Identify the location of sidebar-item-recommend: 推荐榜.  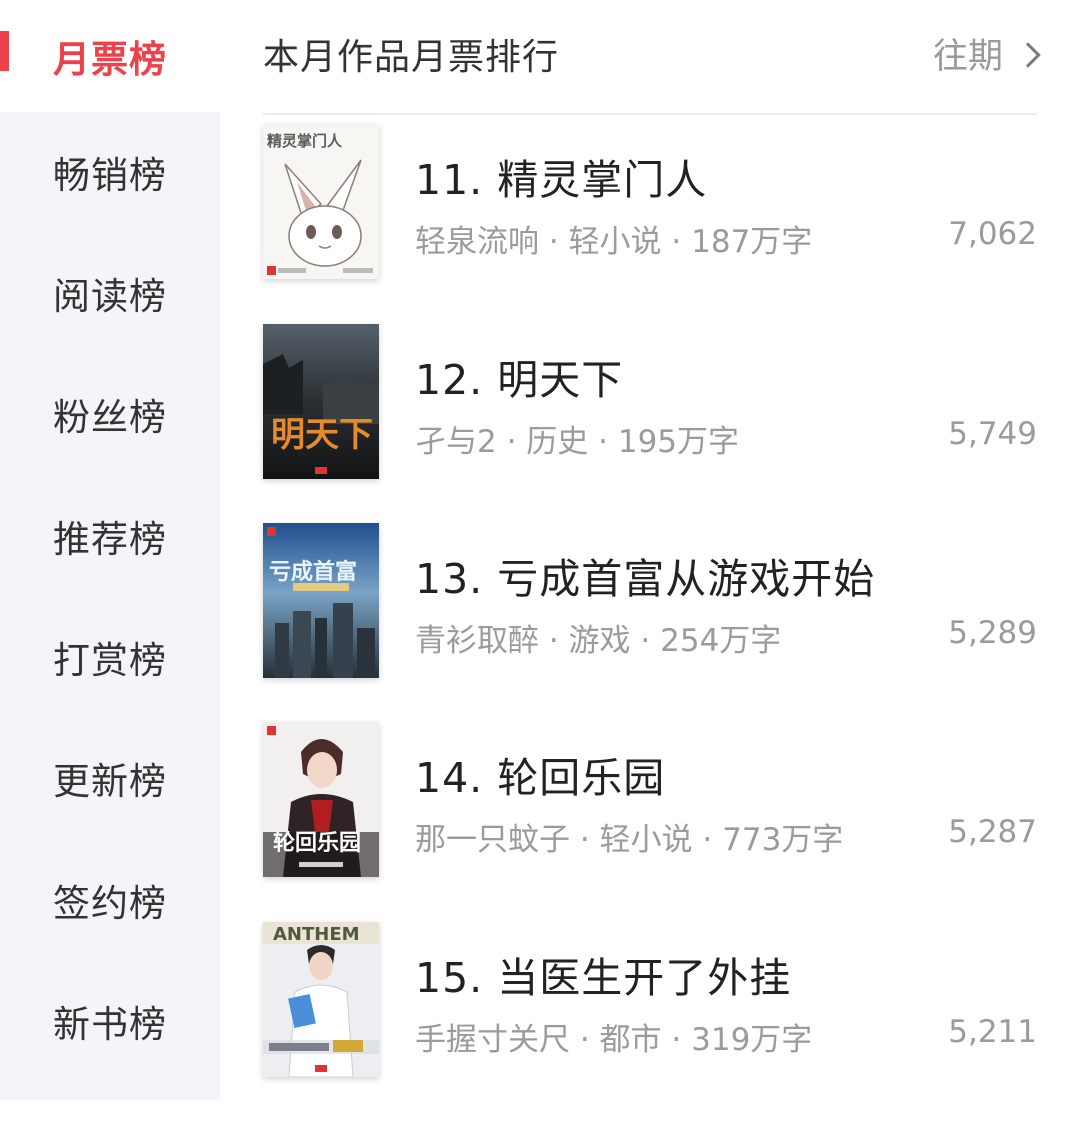
(110, 536).